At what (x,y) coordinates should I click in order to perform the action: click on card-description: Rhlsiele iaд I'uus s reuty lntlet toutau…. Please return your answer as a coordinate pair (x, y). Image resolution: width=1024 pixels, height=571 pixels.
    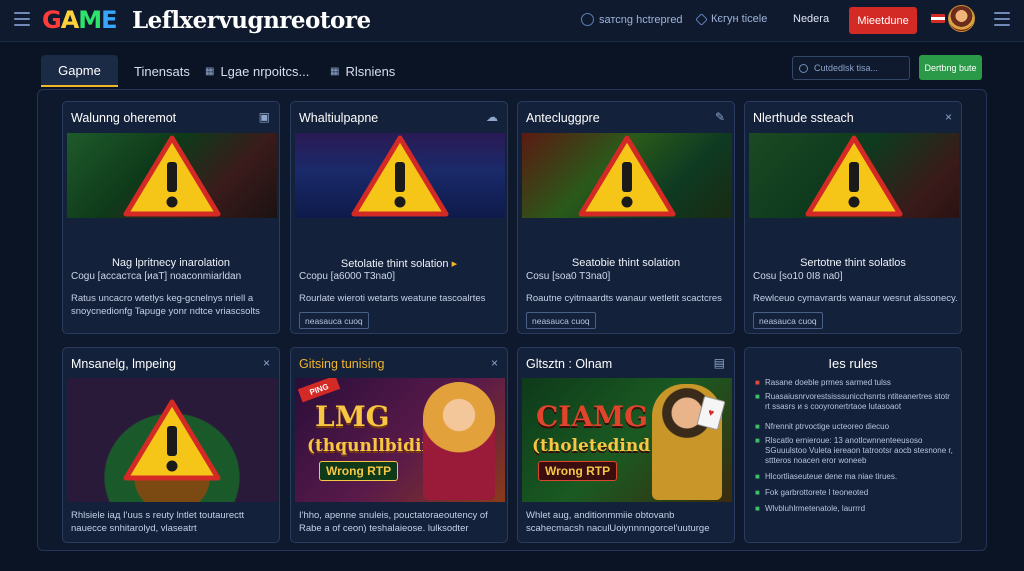
    Looking at the image, I should click on (158, 522).